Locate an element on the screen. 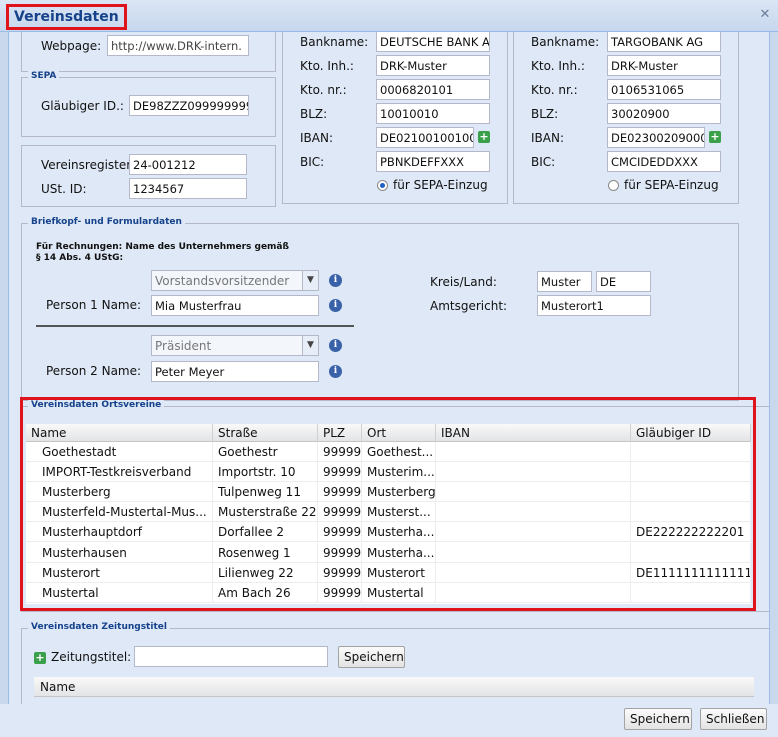 The height and width of the screenshot is (737, 778). webpage-fieldset: Webpage: http://www.DRK-intern. is located at coordinates (148, 52).